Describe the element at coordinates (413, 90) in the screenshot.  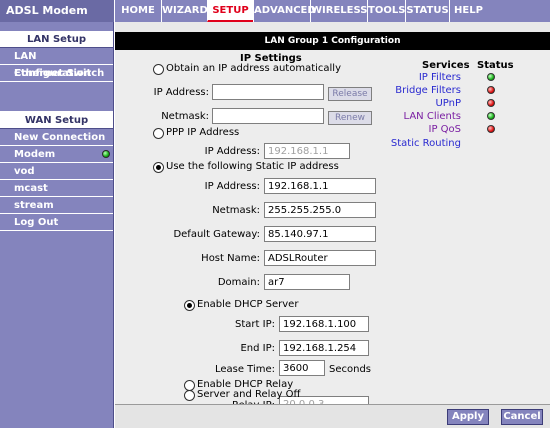
I see `service-link-bridge-filters: Bridge Filters` at that location.